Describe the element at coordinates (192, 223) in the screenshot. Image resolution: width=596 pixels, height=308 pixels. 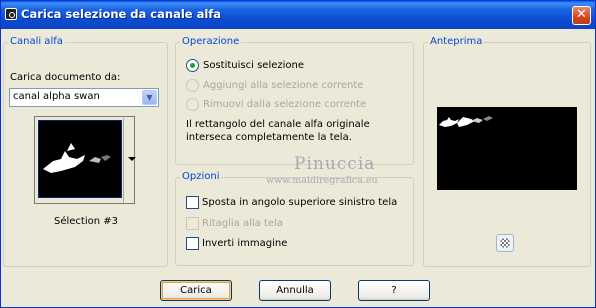
I see `checkbox-ritaglia` at that location.